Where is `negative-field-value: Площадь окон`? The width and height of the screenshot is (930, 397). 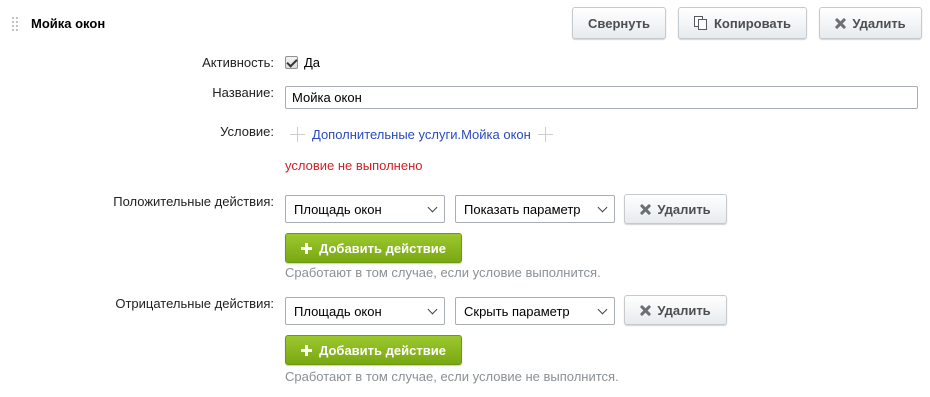
negative-field-value: Площадь окон is located at coordinates (338, 311).